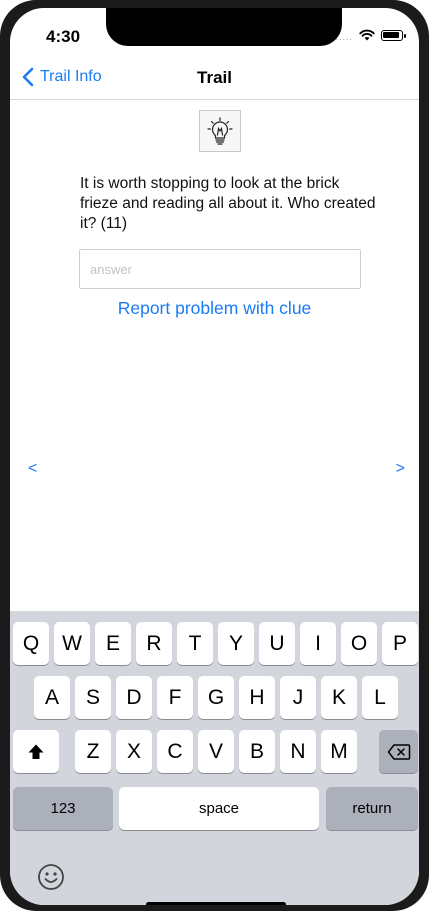 This screenshot has width=429, height=911. I want to click on next-clue-button: >, so click(400, 469).